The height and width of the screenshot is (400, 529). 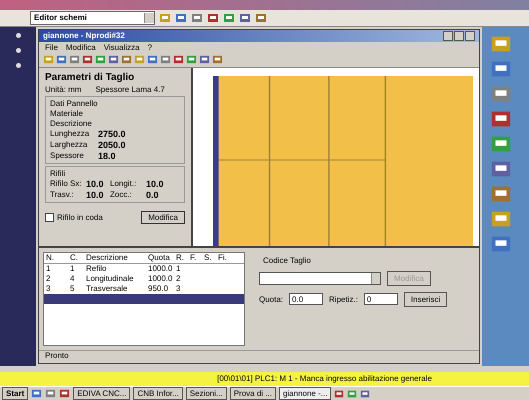 What do you see at coordinates (144, 299) in the screenshot?
I see `table-row` at bounding box center [144, 299].